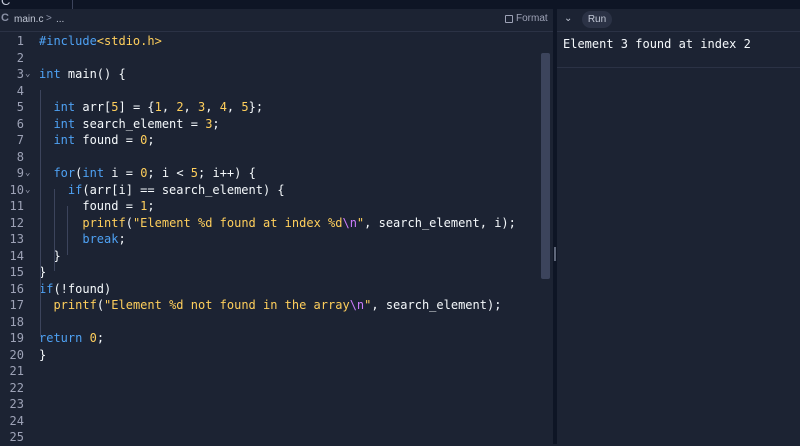 This screenshot has width=800, height=446. What do you see at coordinates (16, 371) in the screenshot?
I see `line-number: 21` at bounding box center [16, 371].